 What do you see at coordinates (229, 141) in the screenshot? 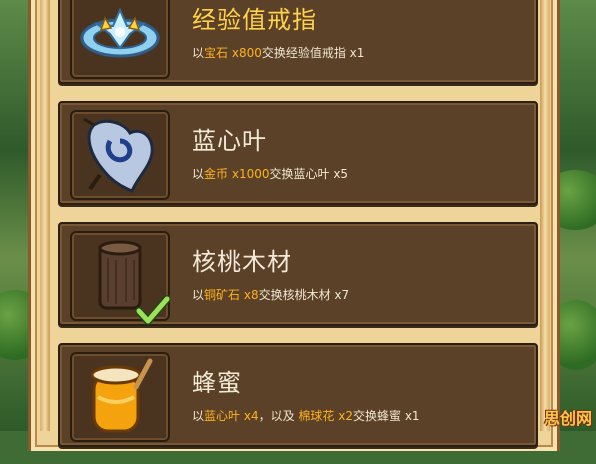
I see `item-title: 蓝心叶` at bounding box center [229, 141].